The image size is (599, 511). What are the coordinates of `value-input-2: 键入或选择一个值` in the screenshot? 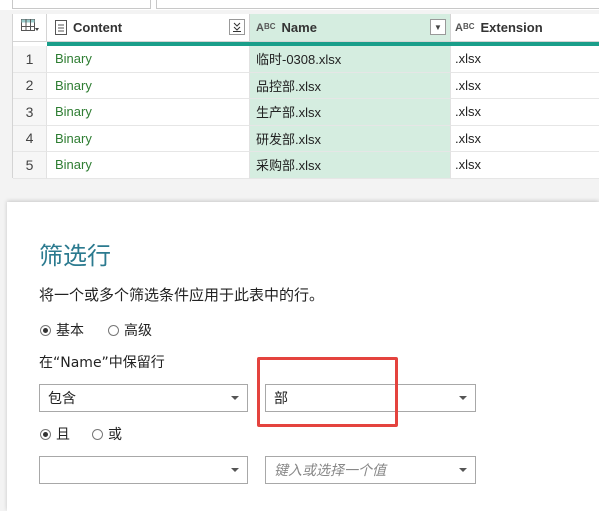 It's located at (370, 470).